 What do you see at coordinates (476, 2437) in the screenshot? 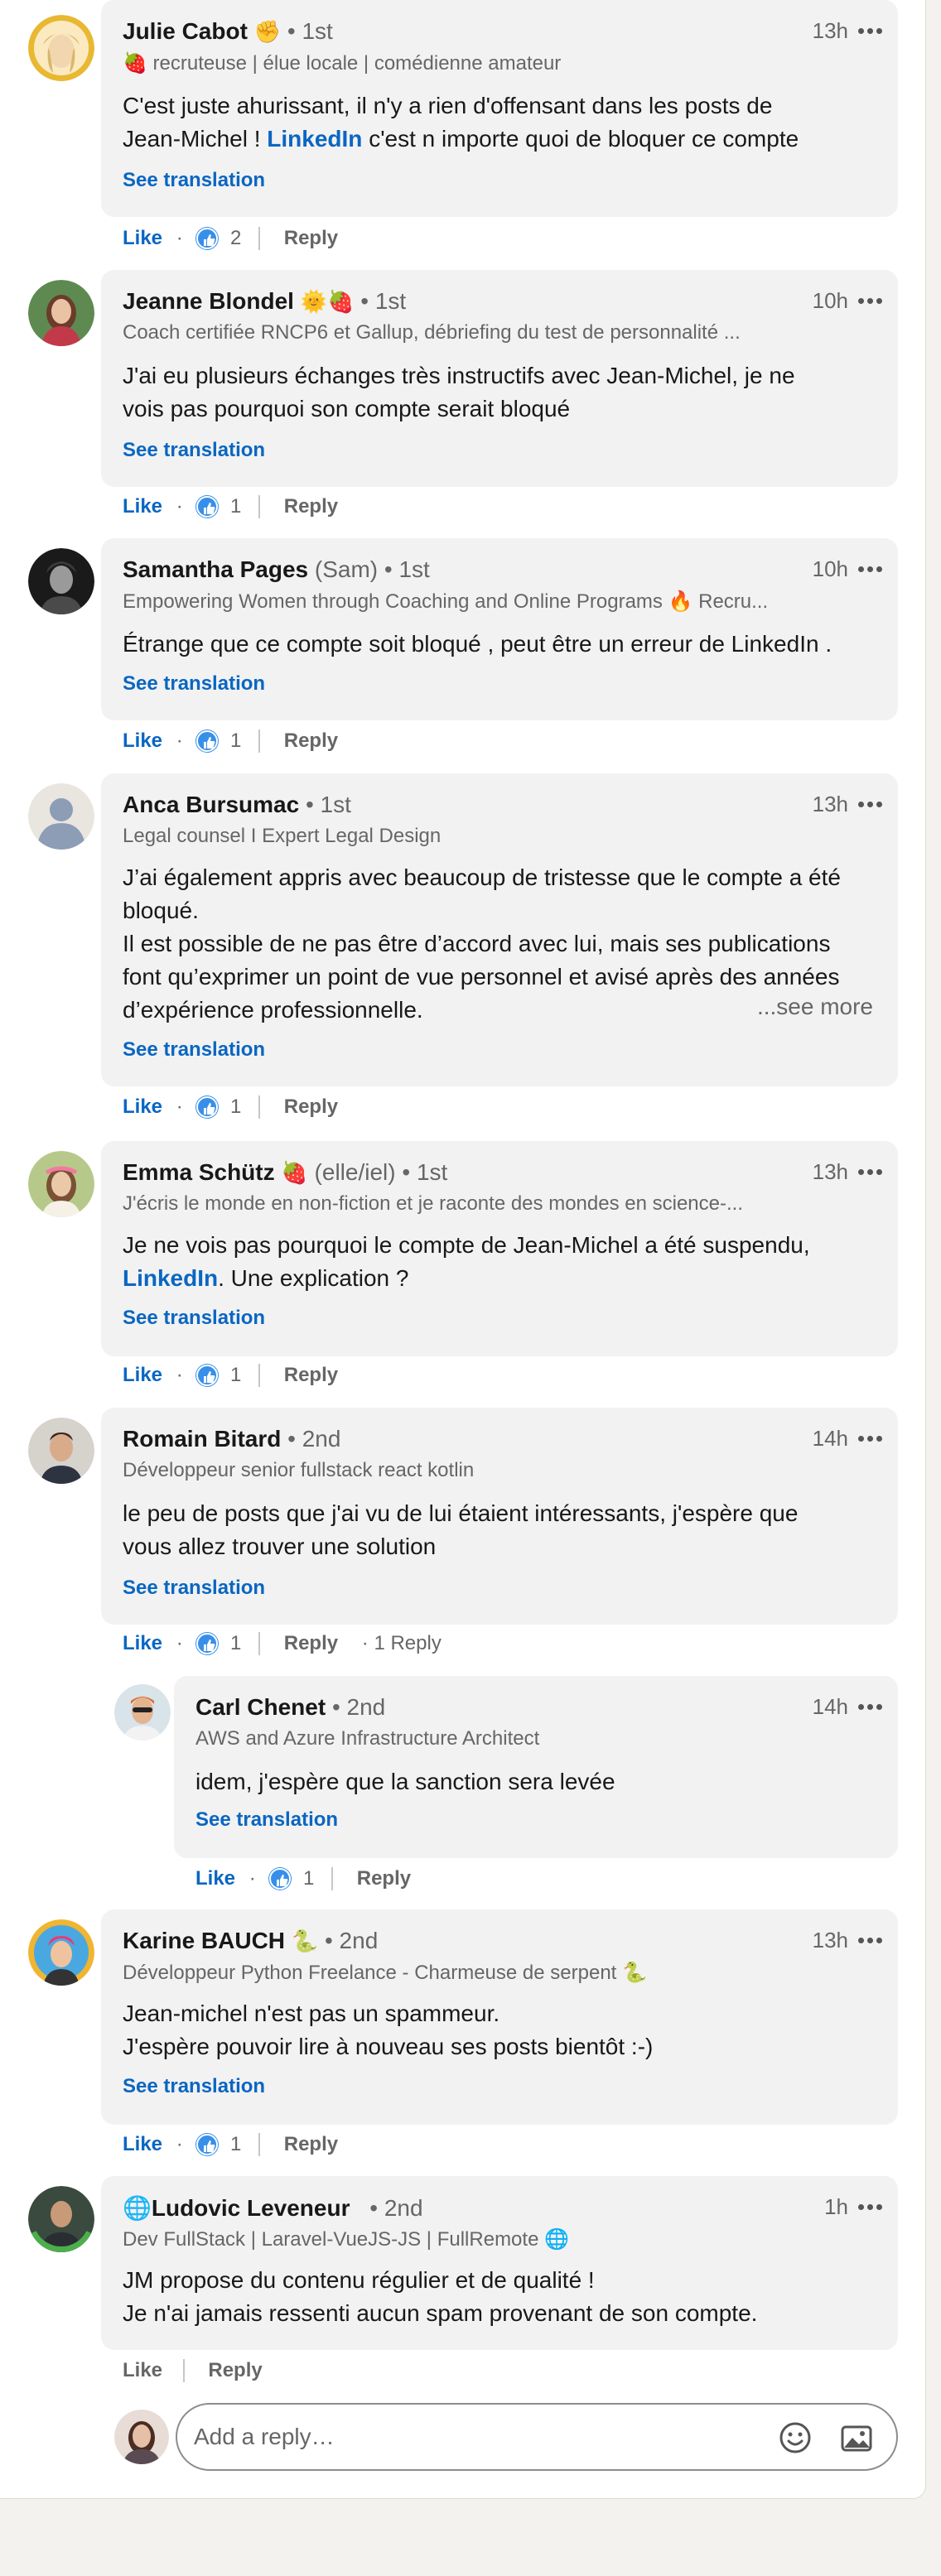
I see `reply-input` at bounding box center [476, 2437].